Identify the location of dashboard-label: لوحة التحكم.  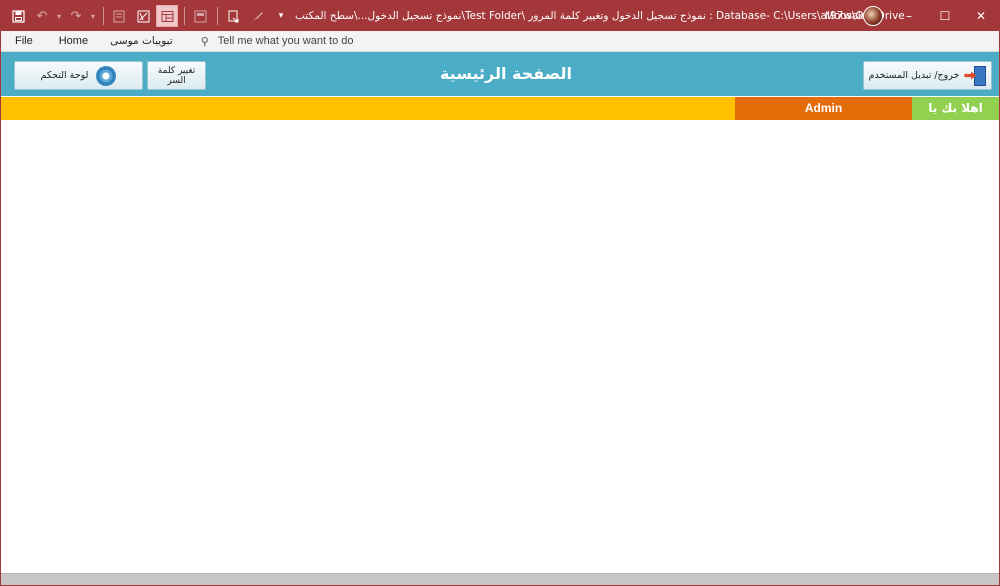
(64, 75).